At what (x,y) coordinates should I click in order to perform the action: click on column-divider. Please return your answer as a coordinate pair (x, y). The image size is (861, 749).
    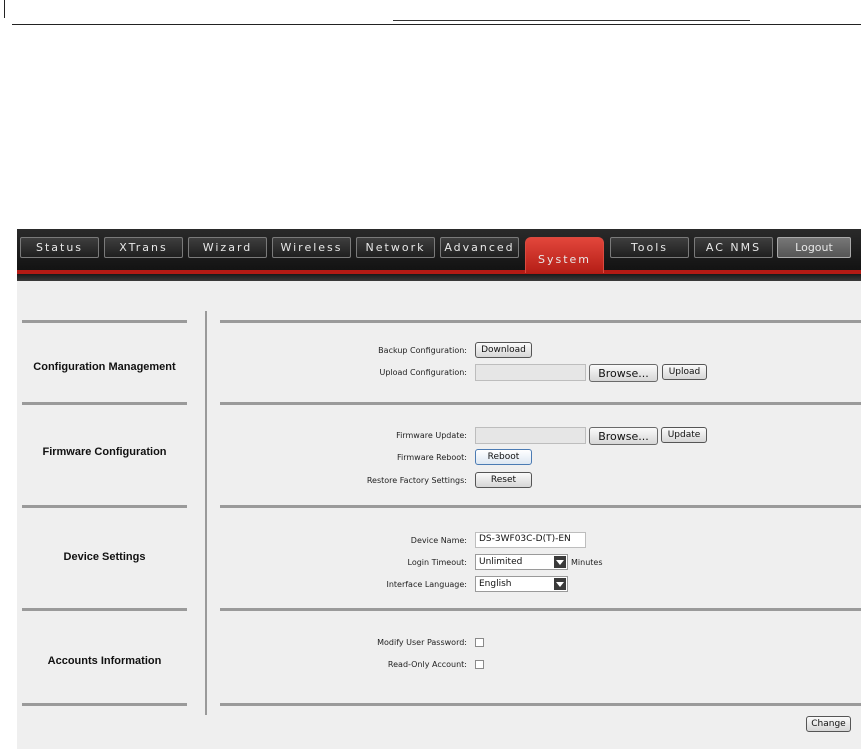
    Looking at the image, I should click on (206, 513).